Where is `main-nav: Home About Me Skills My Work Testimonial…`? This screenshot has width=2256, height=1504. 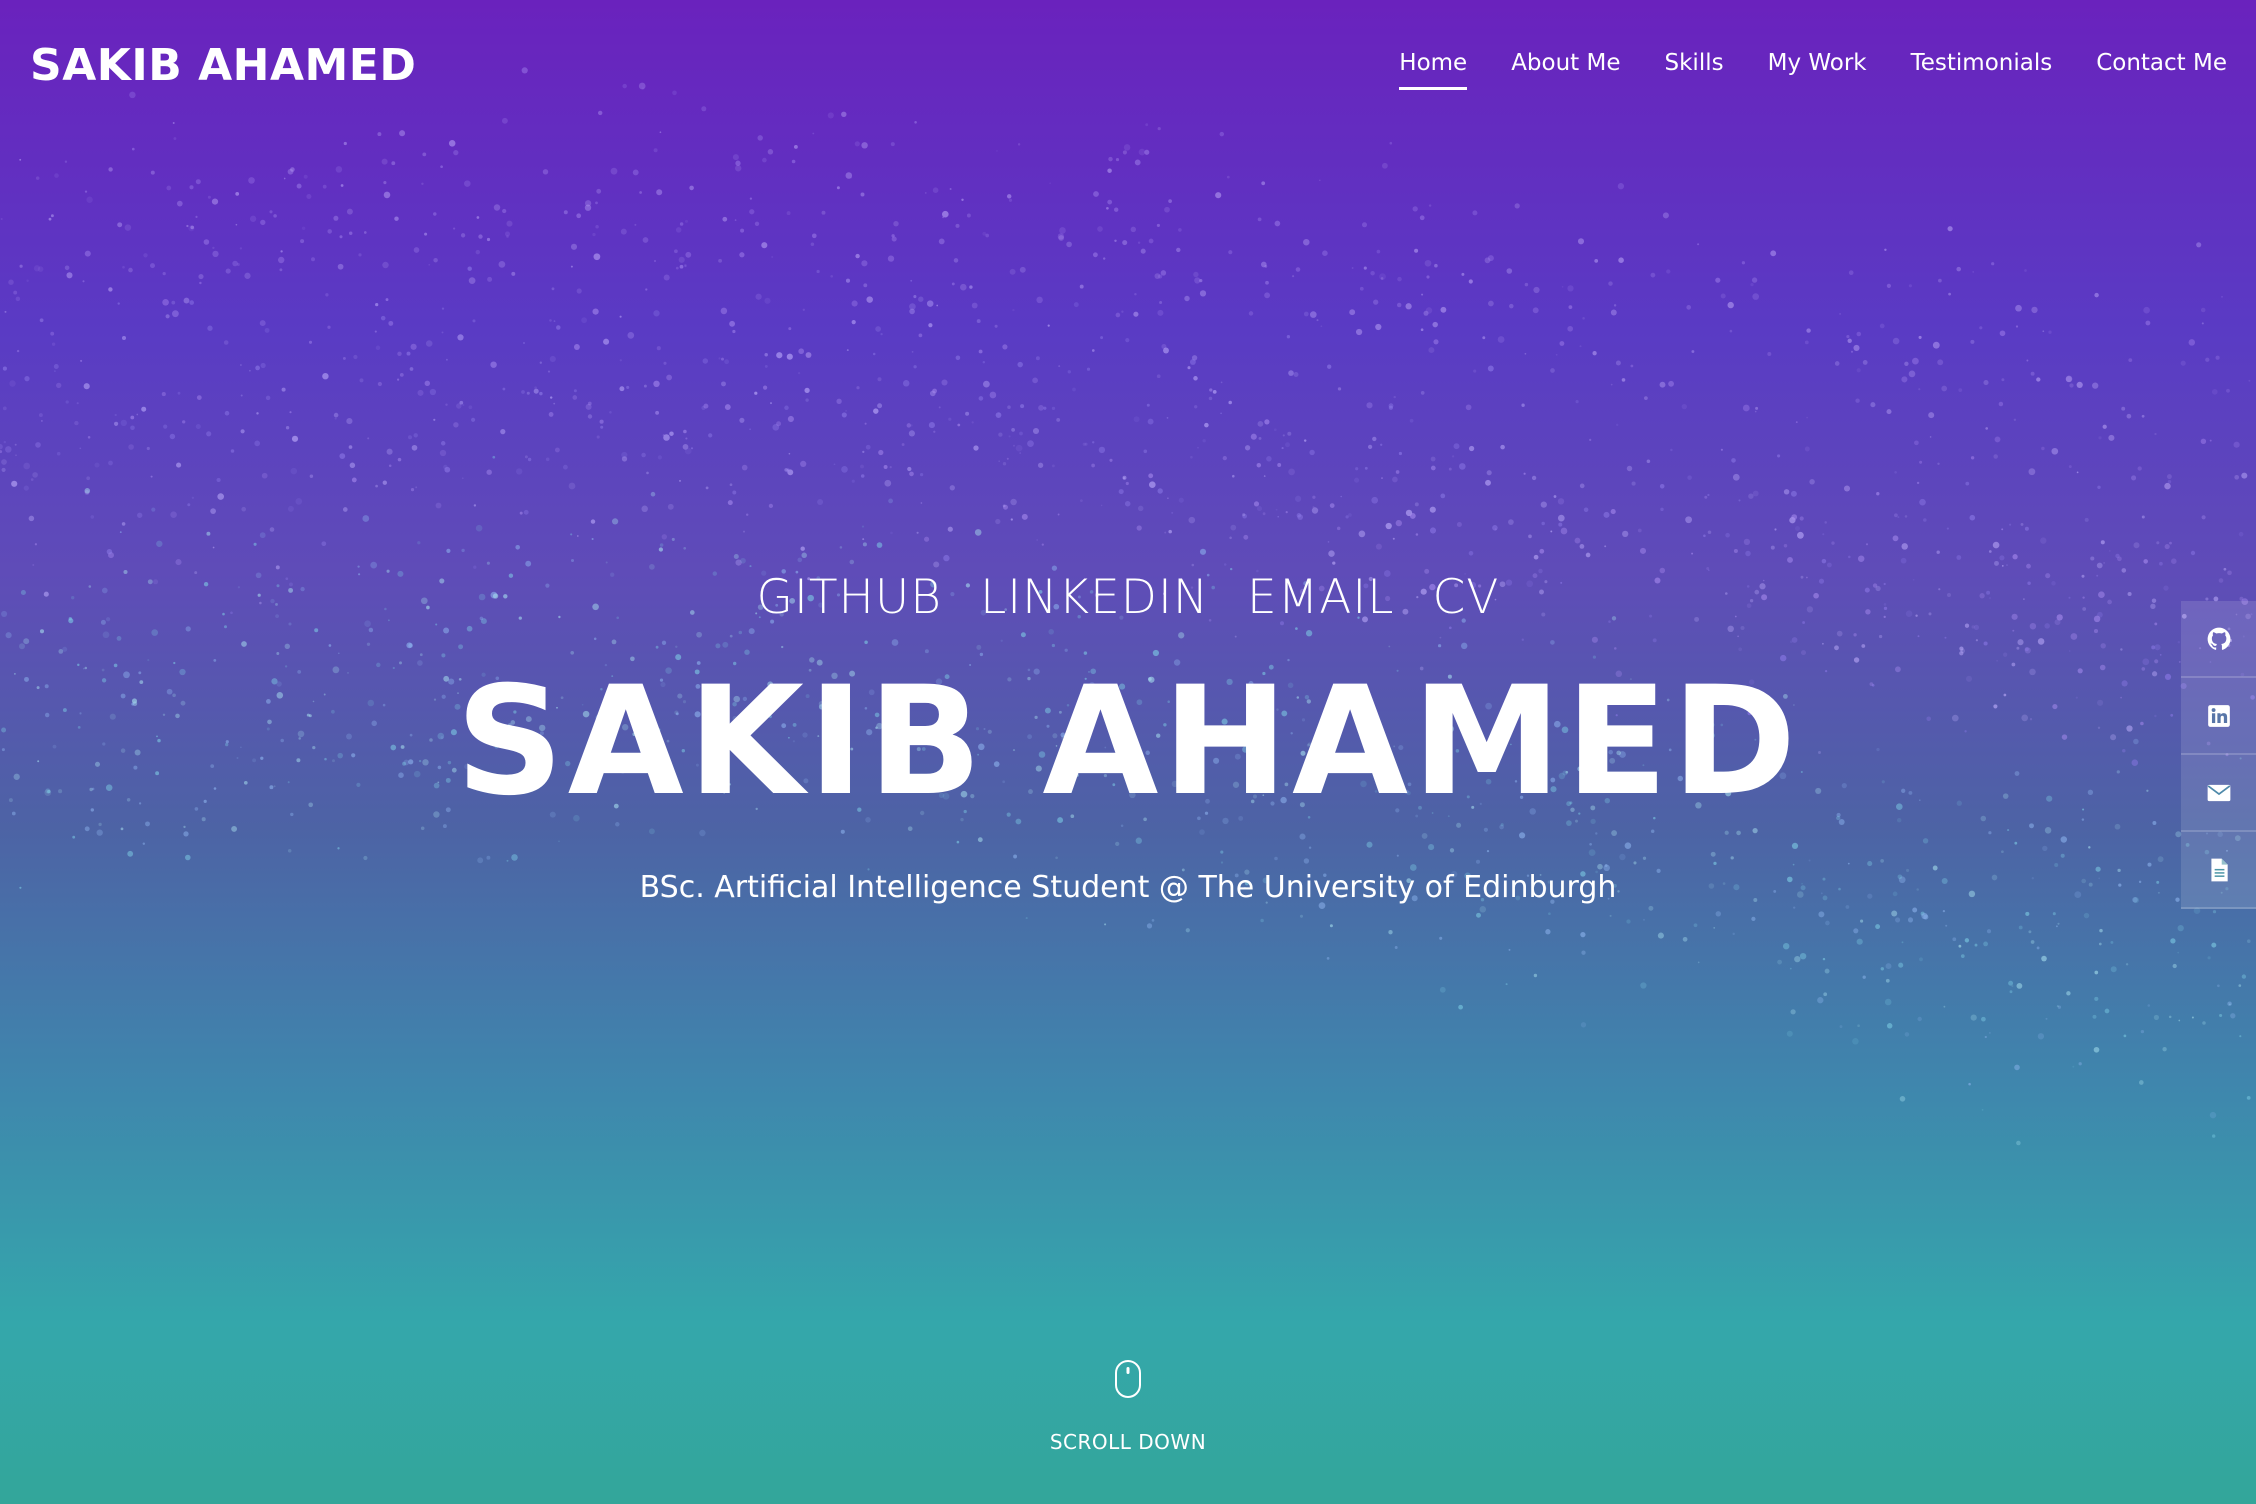
main-nav: Home About Me Skills My Work Testimonial… is located at coordinates (1813, 70).